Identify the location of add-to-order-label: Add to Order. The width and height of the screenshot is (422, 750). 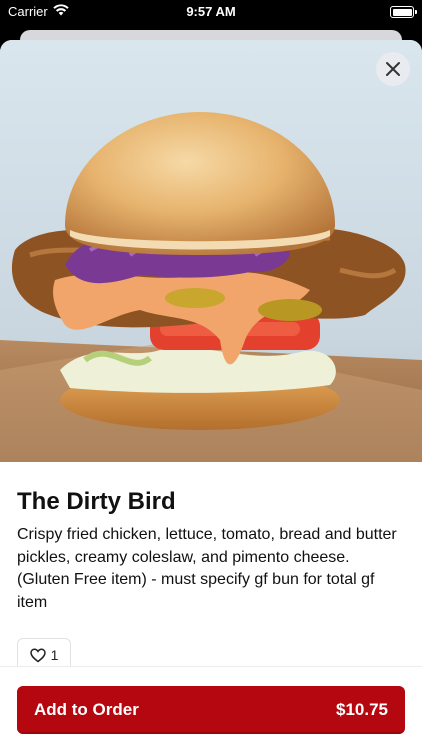
(86, 709).